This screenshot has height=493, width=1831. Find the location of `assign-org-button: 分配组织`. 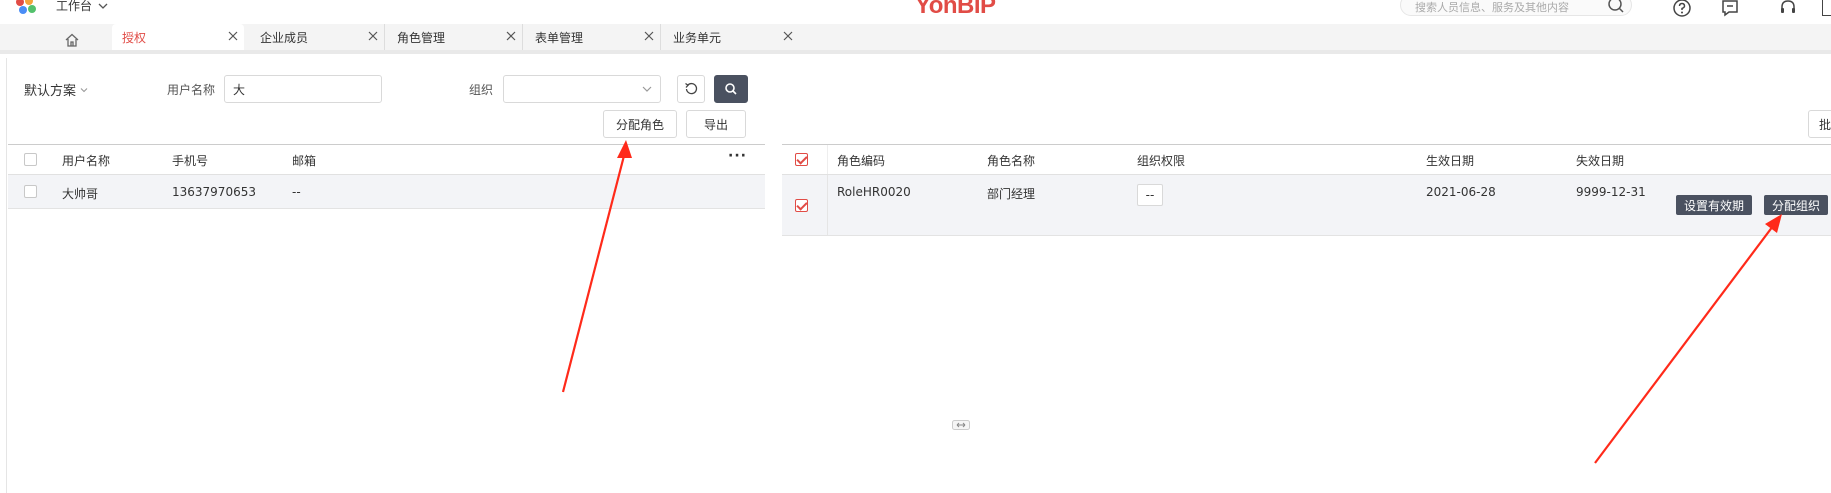

assign-org-button: 分配组织 is located at coordinates (1796, 205).